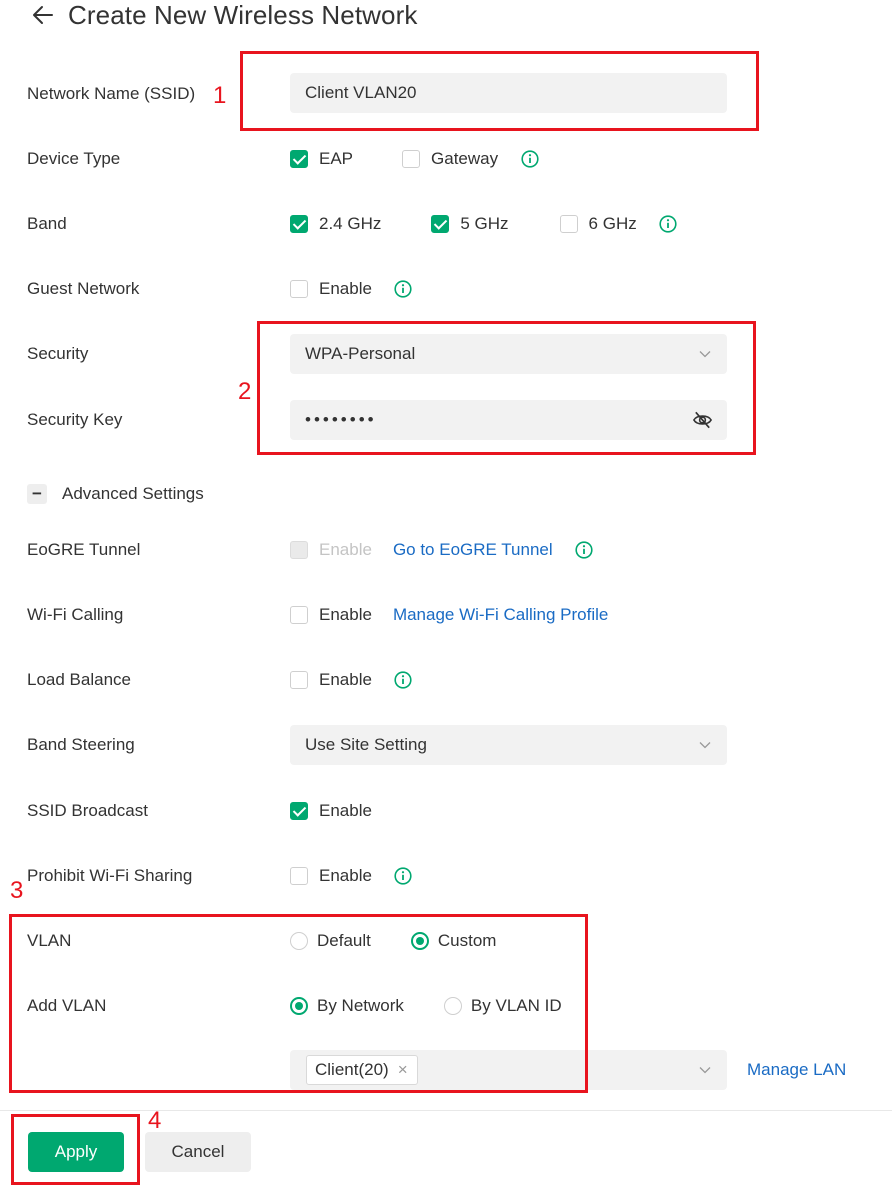 The height and width of the screenshot is (1185, 892). I want to click on page-header: Create New Wireless Network, so click(223, 15).